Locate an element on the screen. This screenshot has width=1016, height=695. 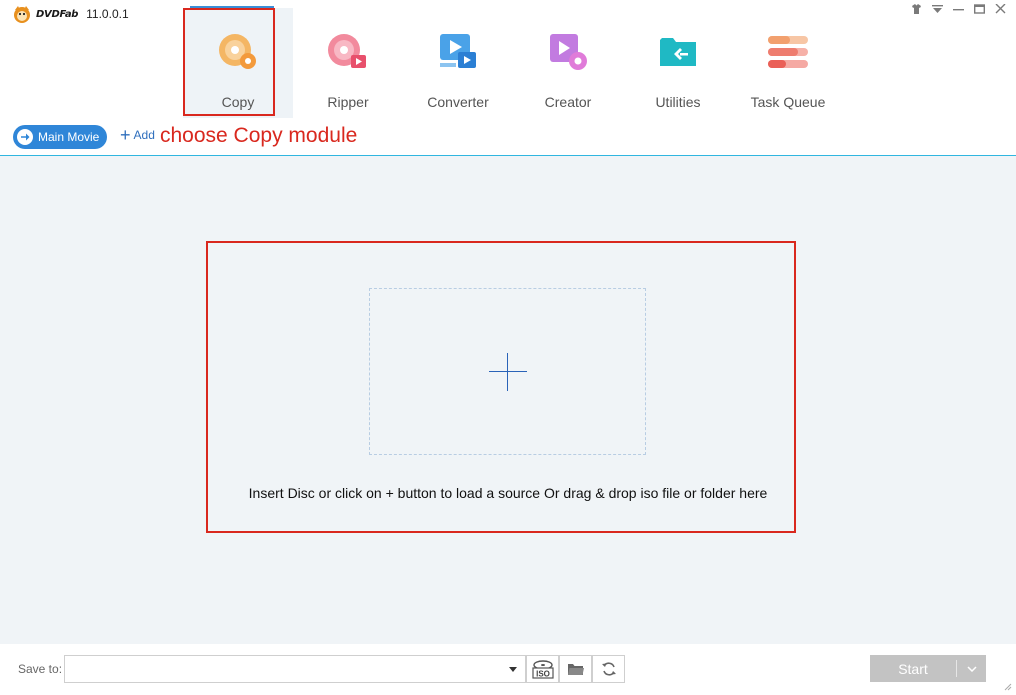
start-label: Start is located at coordinates (913, 668).